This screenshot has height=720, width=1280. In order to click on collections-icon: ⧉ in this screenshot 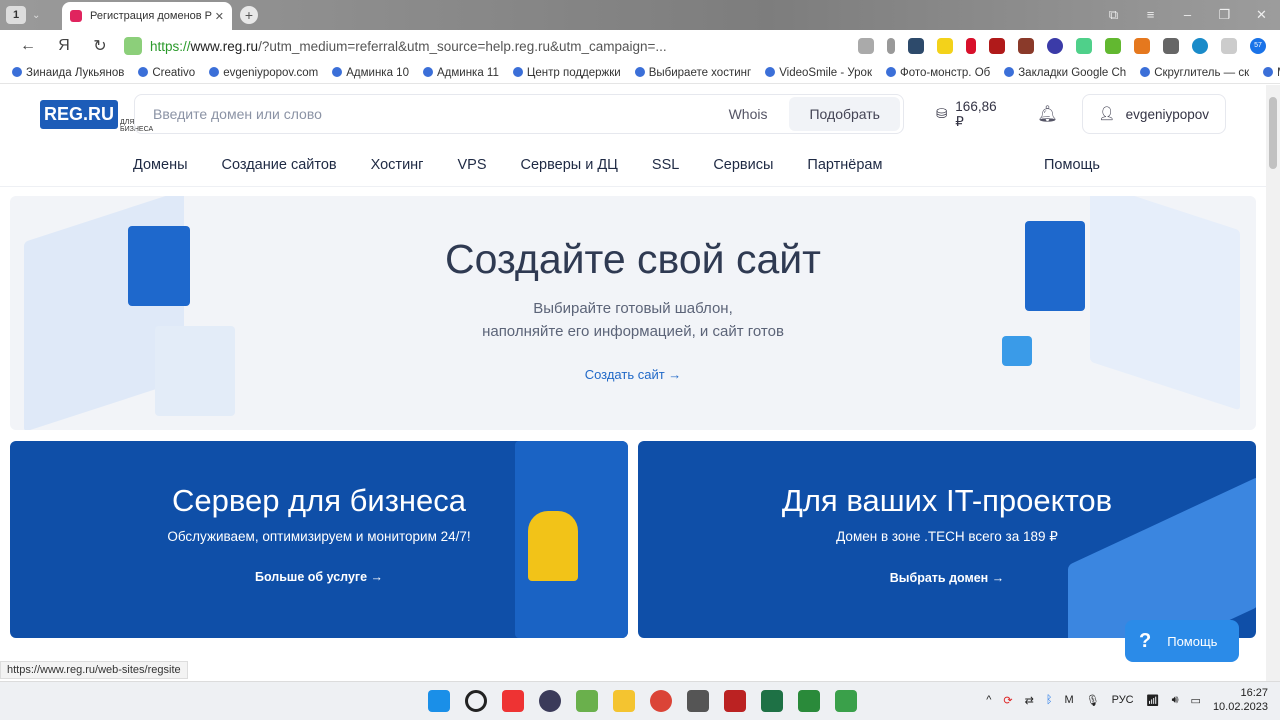, I will do `click(1113, 15)`.